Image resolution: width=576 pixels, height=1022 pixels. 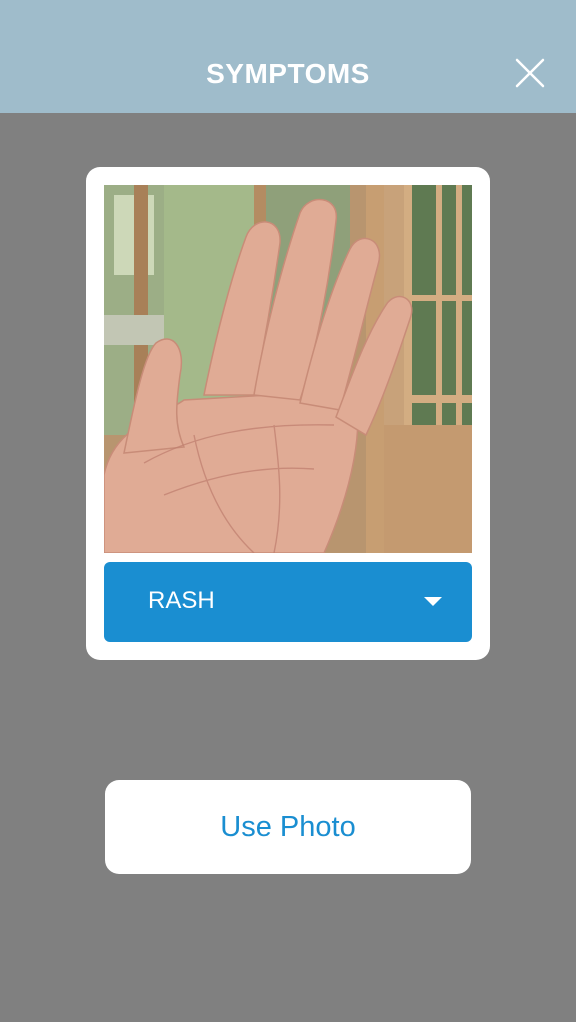 What do you see at coordinates (288, 602) in the screenshot?
I see `symptom-select: RASH` at bounding box center [288, 602].